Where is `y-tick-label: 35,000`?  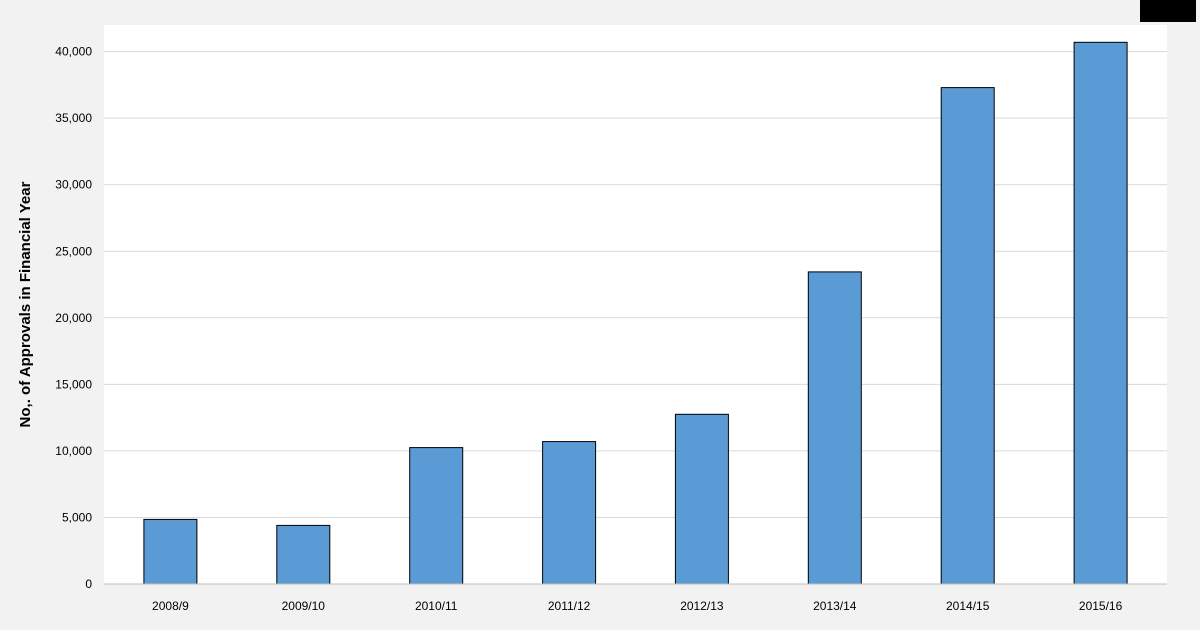
y-tick-label: 35,000 is located at coordinates (73, 118).